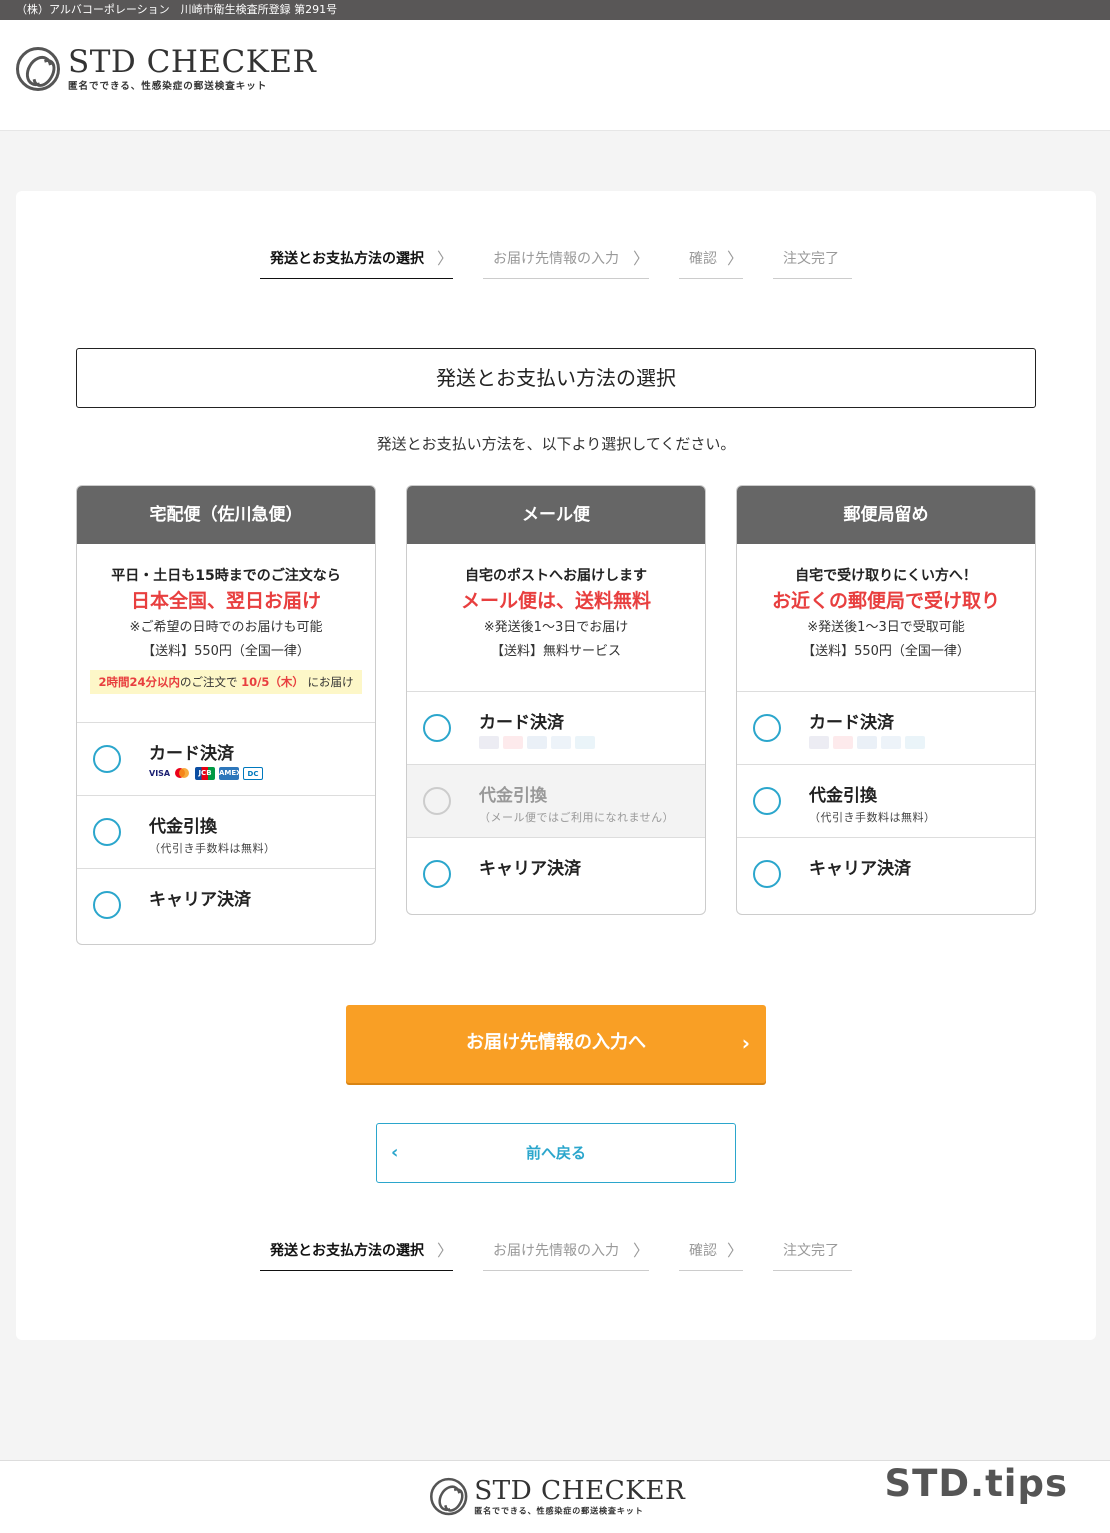 The image size is (1110, 1533). What do you see at coordinates (556, 1153) in the screenshot?
I see `back-button: ‹ 前へ戻る` at bounding box center [556, 1153].